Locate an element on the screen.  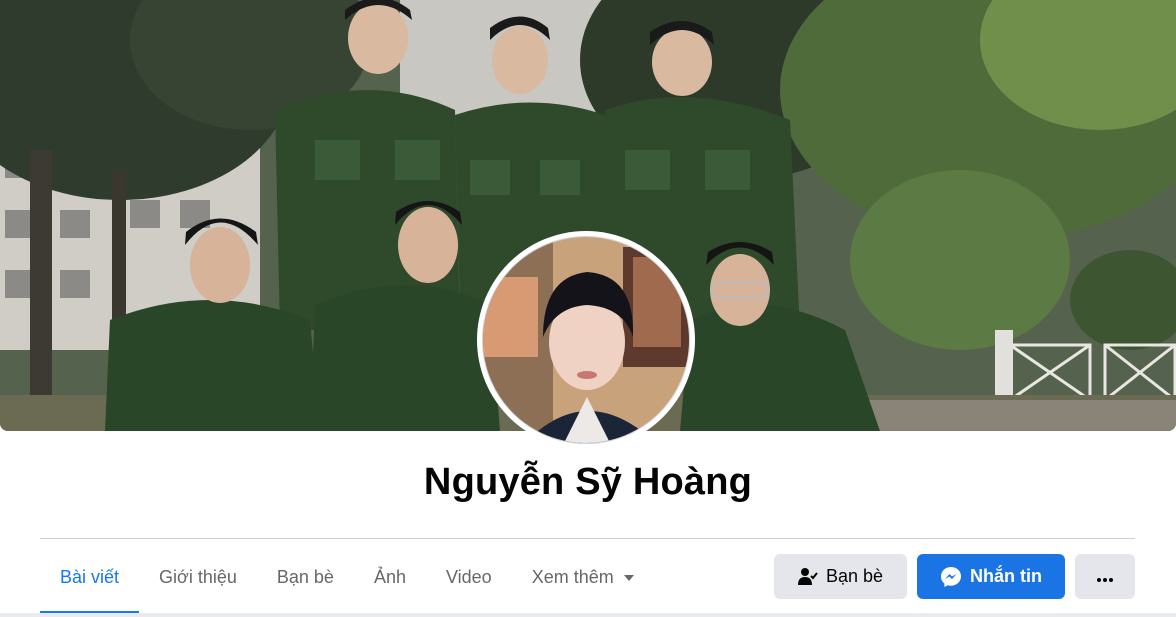
friend-check-icon is located at coordinates (807, 577).